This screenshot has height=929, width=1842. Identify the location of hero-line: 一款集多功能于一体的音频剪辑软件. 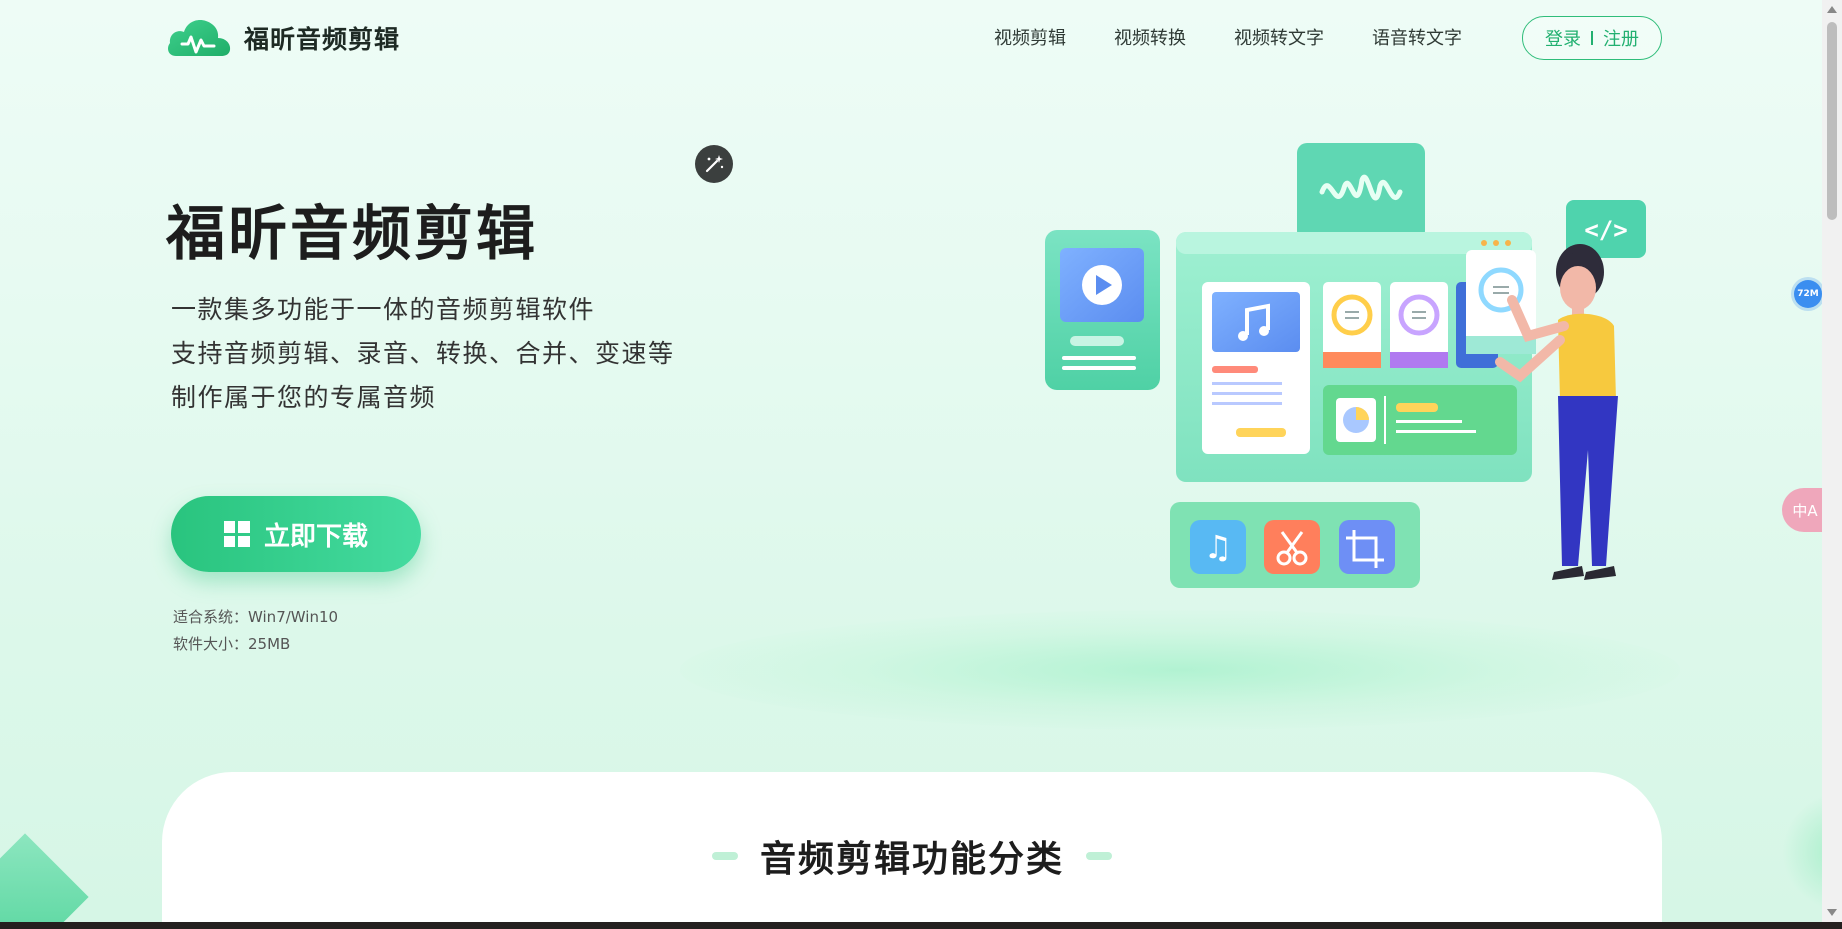
(383, 309).